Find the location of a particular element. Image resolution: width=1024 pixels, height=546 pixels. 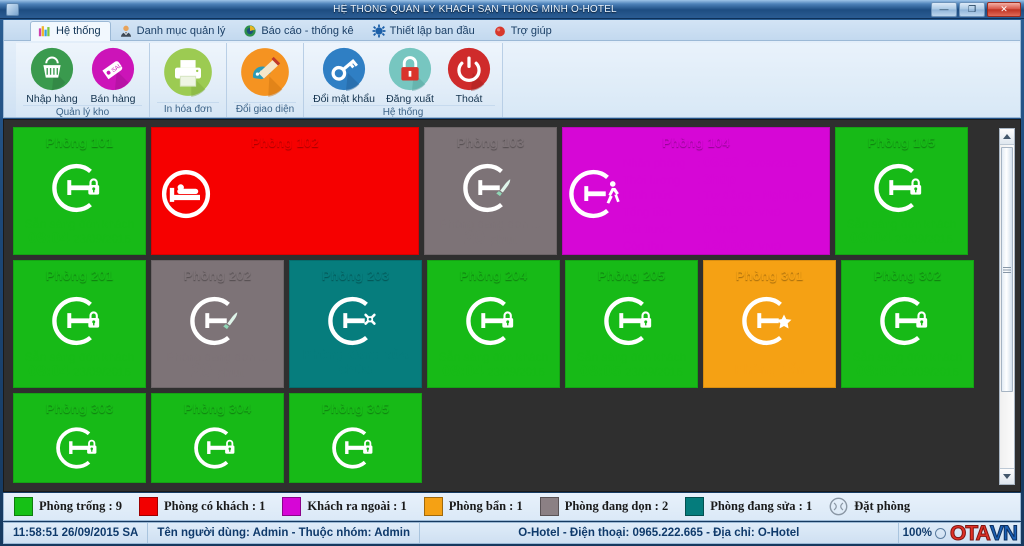

room-name: Phòng 305 is located at coordinates (355, 408).